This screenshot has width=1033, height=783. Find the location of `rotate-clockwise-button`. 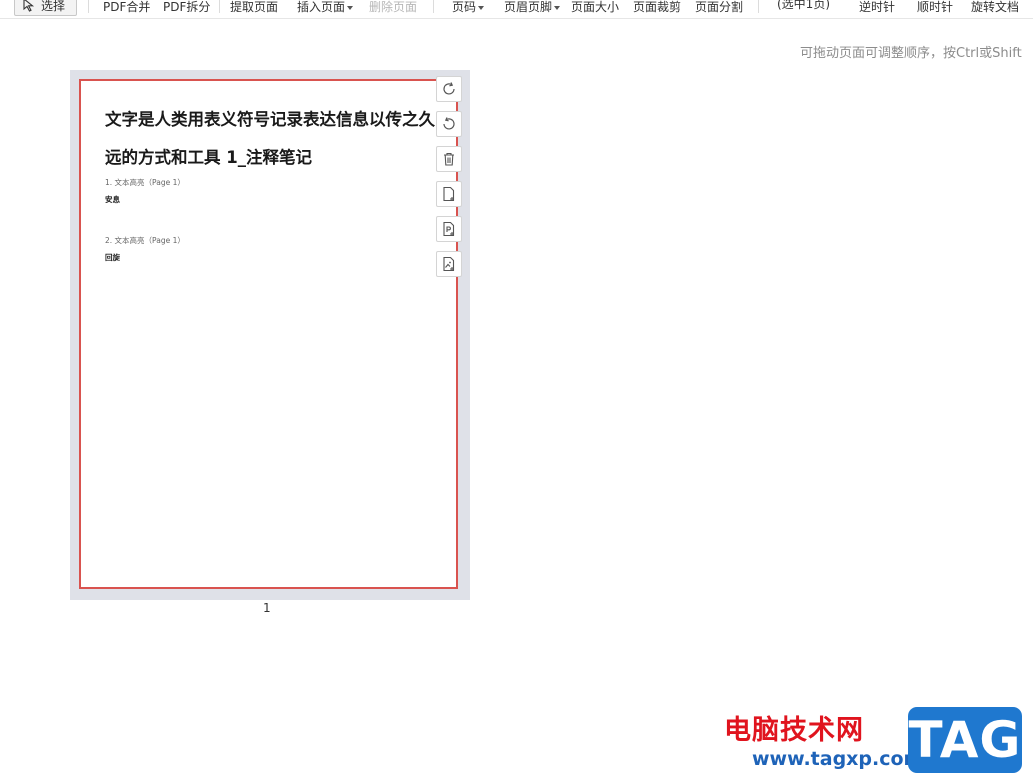

rotate-clockwise-button is located at coordinates (449, 89).